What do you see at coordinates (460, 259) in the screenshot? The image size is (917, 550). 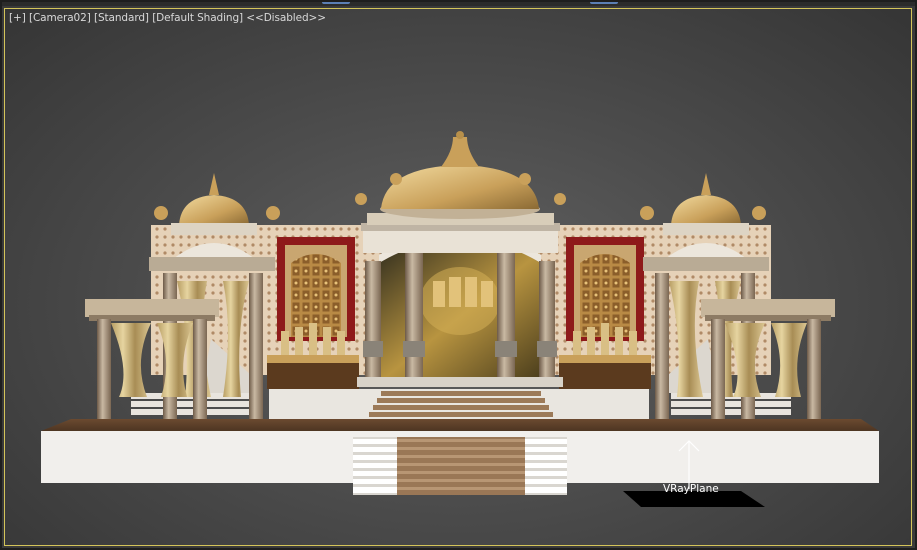 I see `center-pavilion` at bounding box center [460, 259].